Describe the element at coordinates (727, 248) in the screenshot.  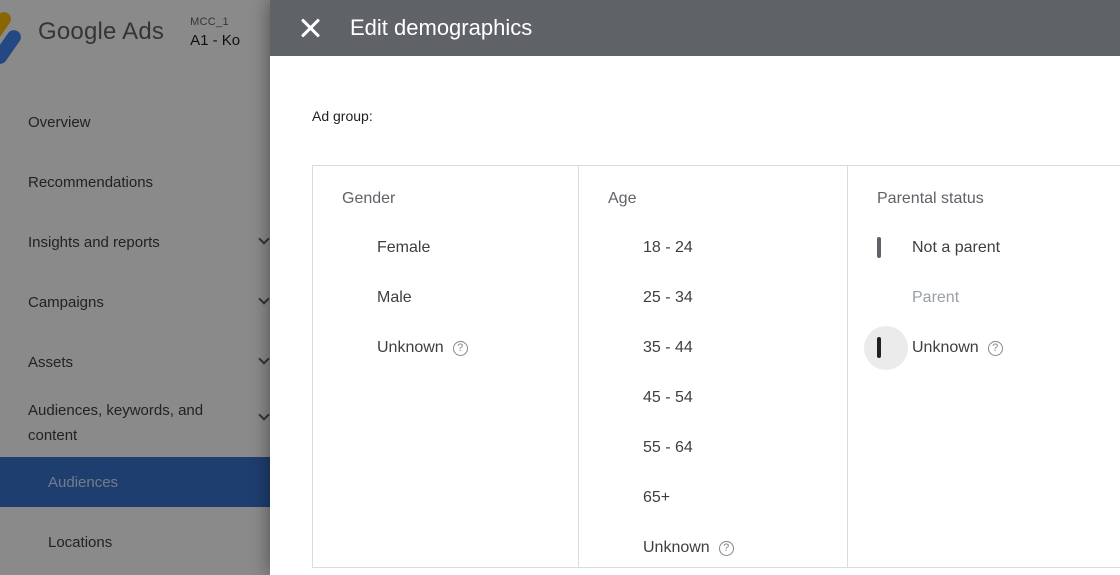
I see `checkbox-row-age-18-24: 18 - 24` at that location.